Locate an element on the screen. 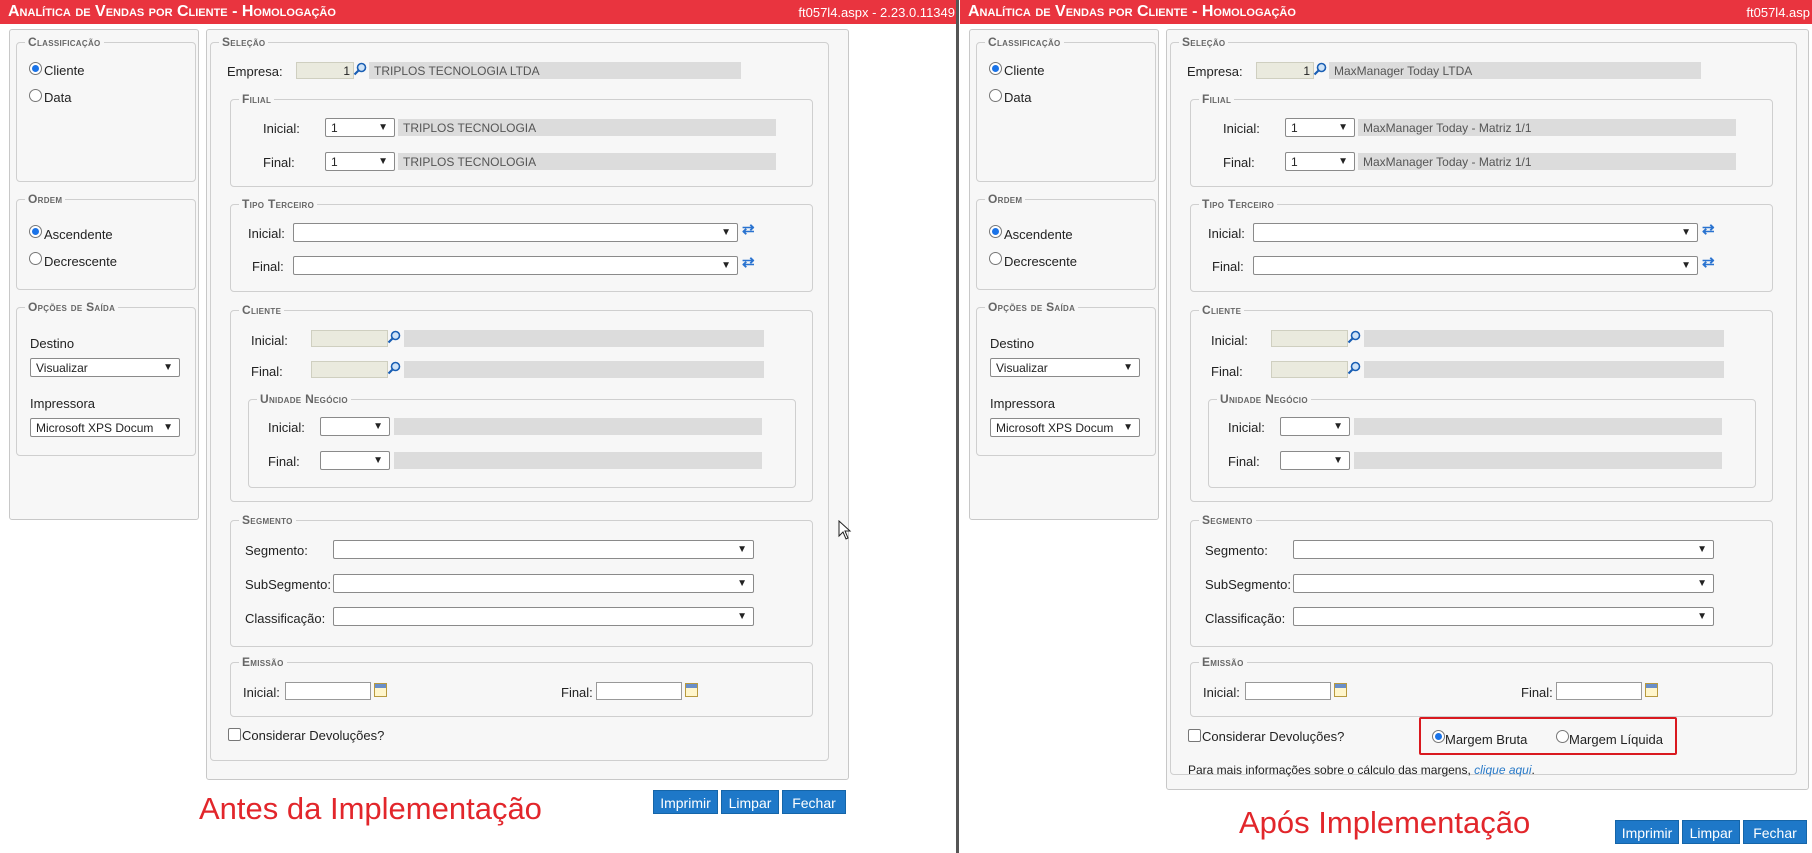  devolucoes-label: Considerar Devoluções? is located at coordinates (1273, 736).